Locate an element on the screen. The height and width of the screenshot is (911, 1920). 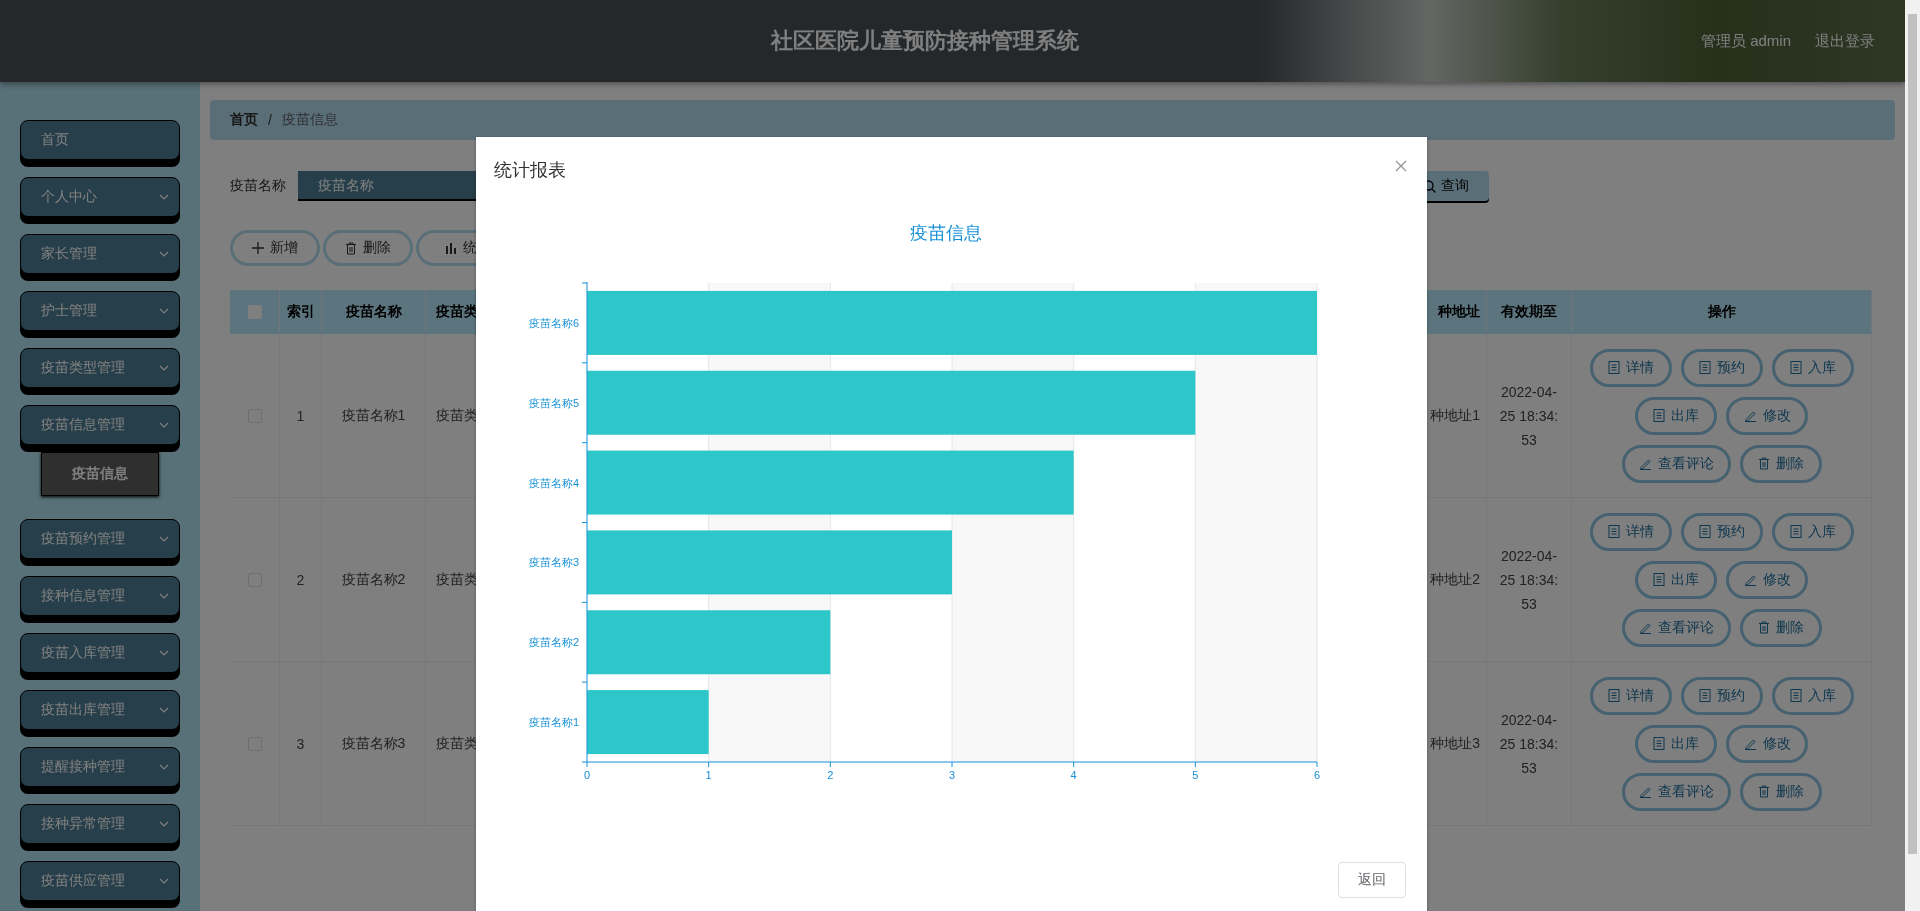
axis-label: 1 is located at coordinates (708, 775).